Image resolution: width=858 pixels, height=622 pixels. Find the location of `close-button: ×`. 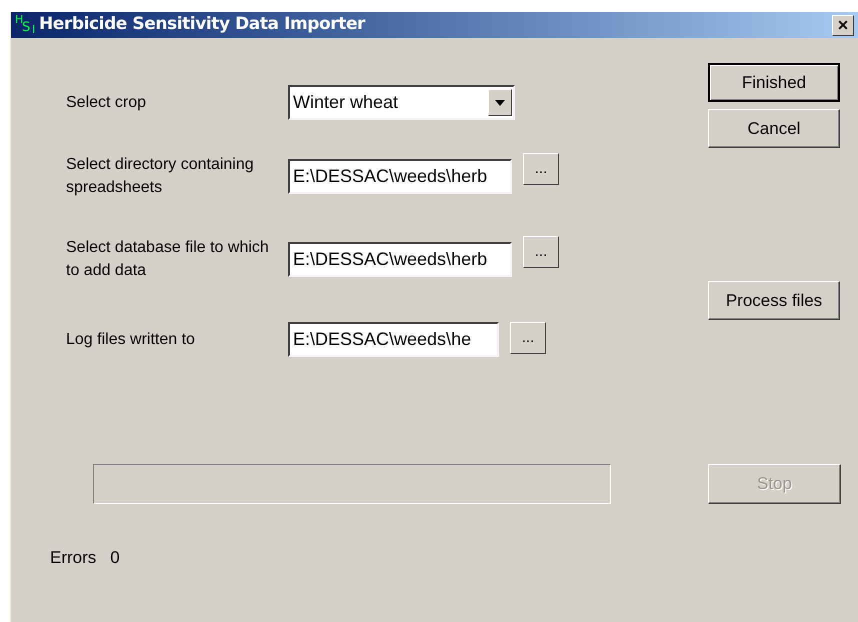

close-button: × is located at coordinates (843, 25).